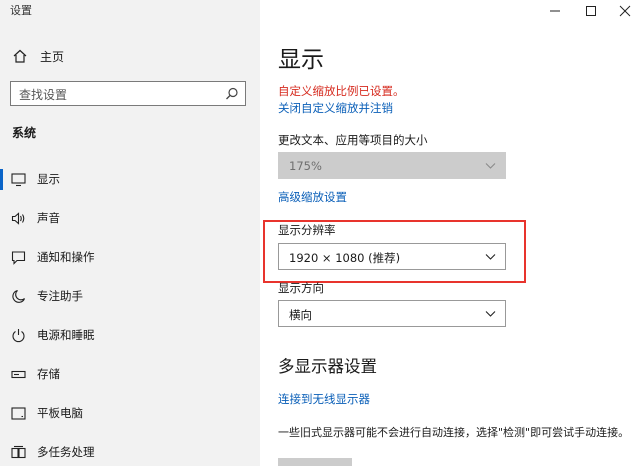  Describe the element at coordinates (353, 140) in the screenshot. I see `scale-label: 更改文本、应用等项目的大小` at that location.